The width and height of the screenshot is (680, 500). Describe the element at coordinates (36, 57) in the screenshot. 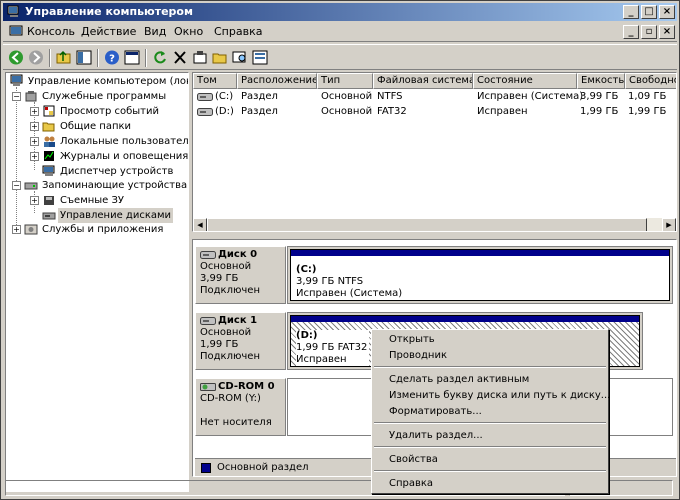

I see `forward-button` at that location.